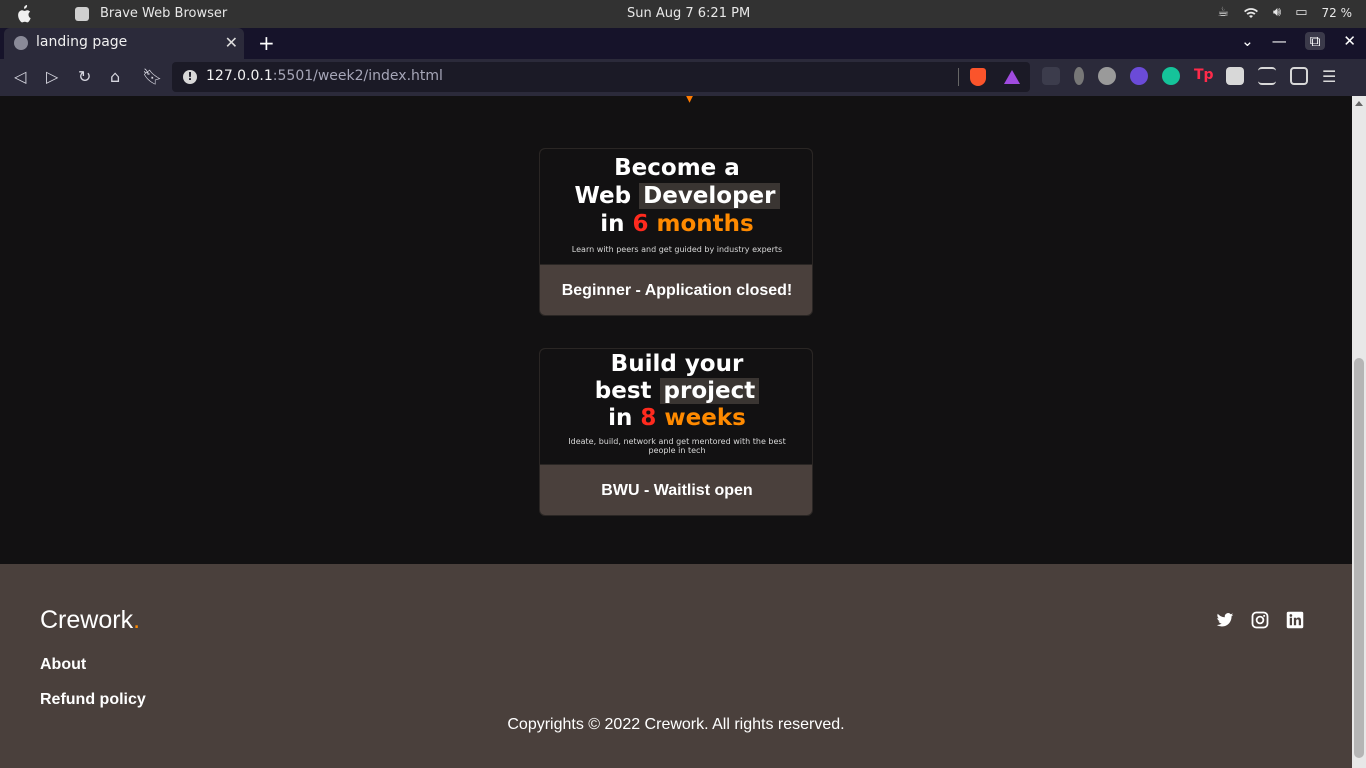 This screenshot has width=1366, height=768. What do you see at coordinates (683, 43) in the screenshot?
I see `tab-strip: landing page ✕ + ⌄ — ⧉ ✕` at bounding box center [683, 43].